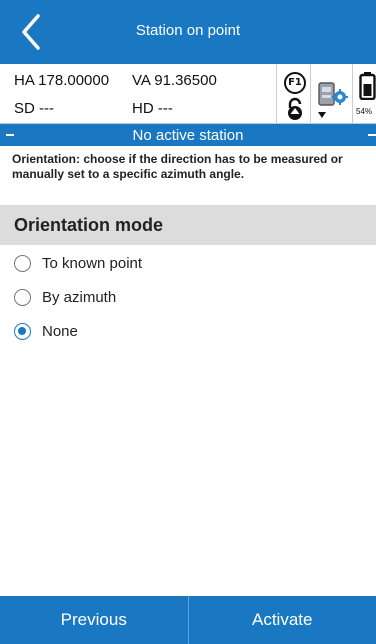  I want to click on app-header: Station on point, so click(188, 32).